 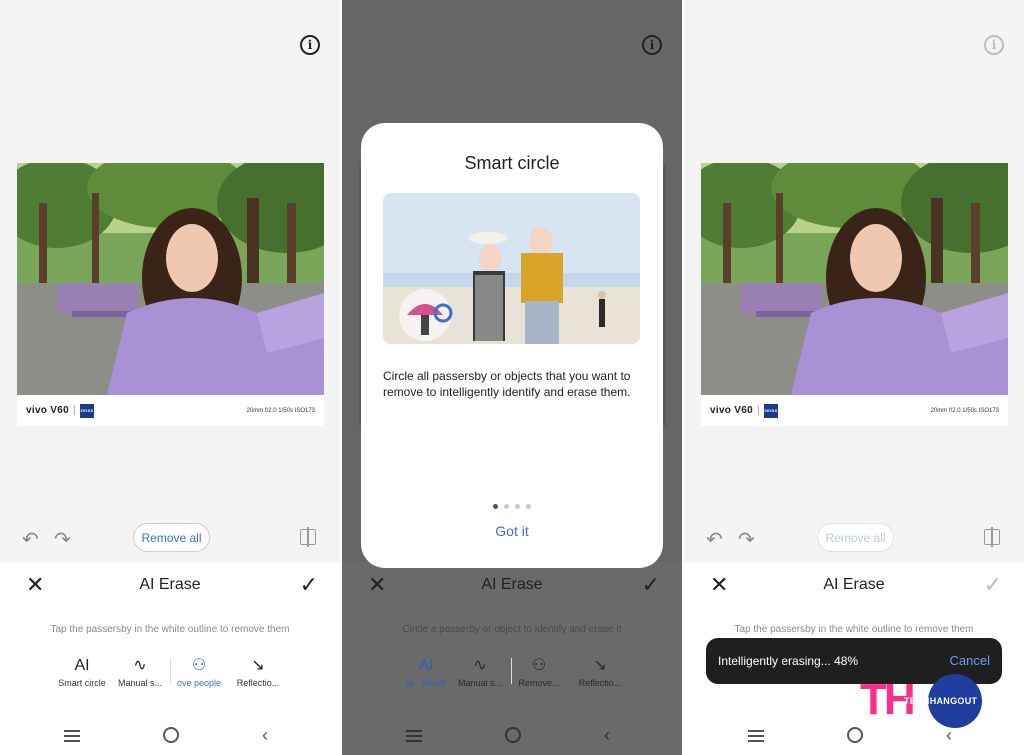 I want to click on got-it-button: Got it, so click(x=512, y=531).